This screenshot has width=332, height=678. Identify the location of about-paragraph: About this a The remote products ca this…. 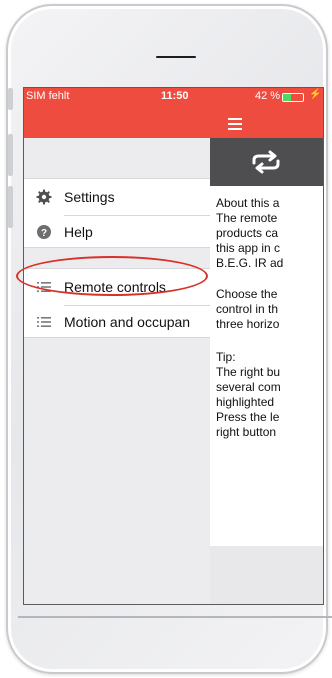
(250, 233).